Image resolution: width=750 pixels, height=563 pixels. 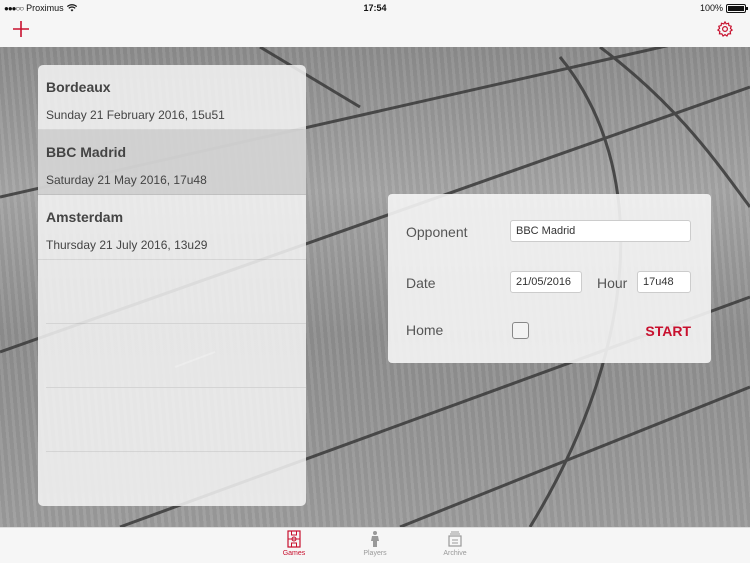 I want to click on start-button: START, so click(x=668, y=331).